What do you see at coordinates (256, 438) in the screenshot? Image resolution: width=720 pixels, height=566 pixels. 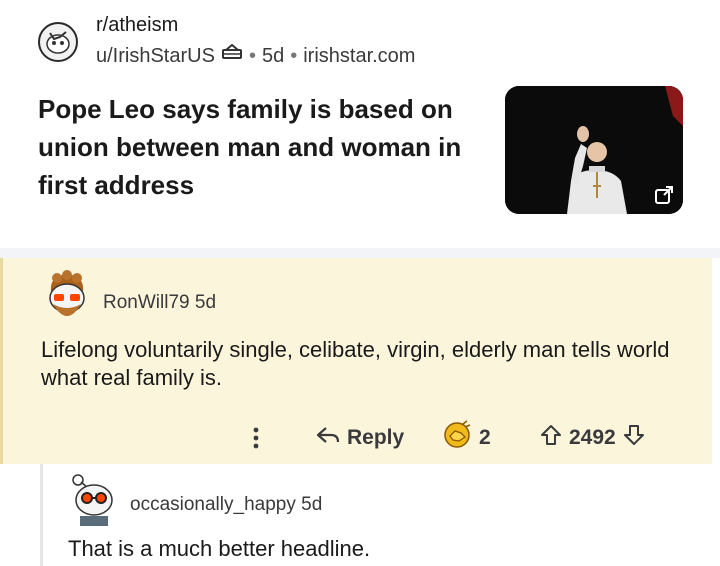 I see `vertical-ellipsis-icon` at bounding box center [256, 438].